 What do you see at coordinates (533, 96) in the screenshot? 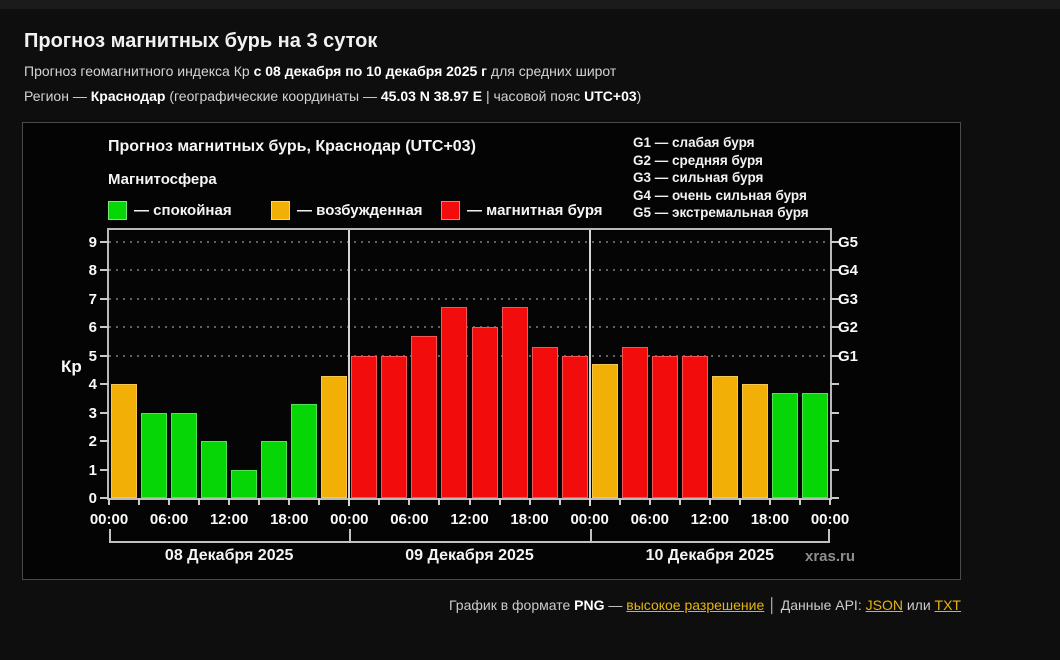
I see `text-segment: | часовой пояс` at bounding box center [533, 96].